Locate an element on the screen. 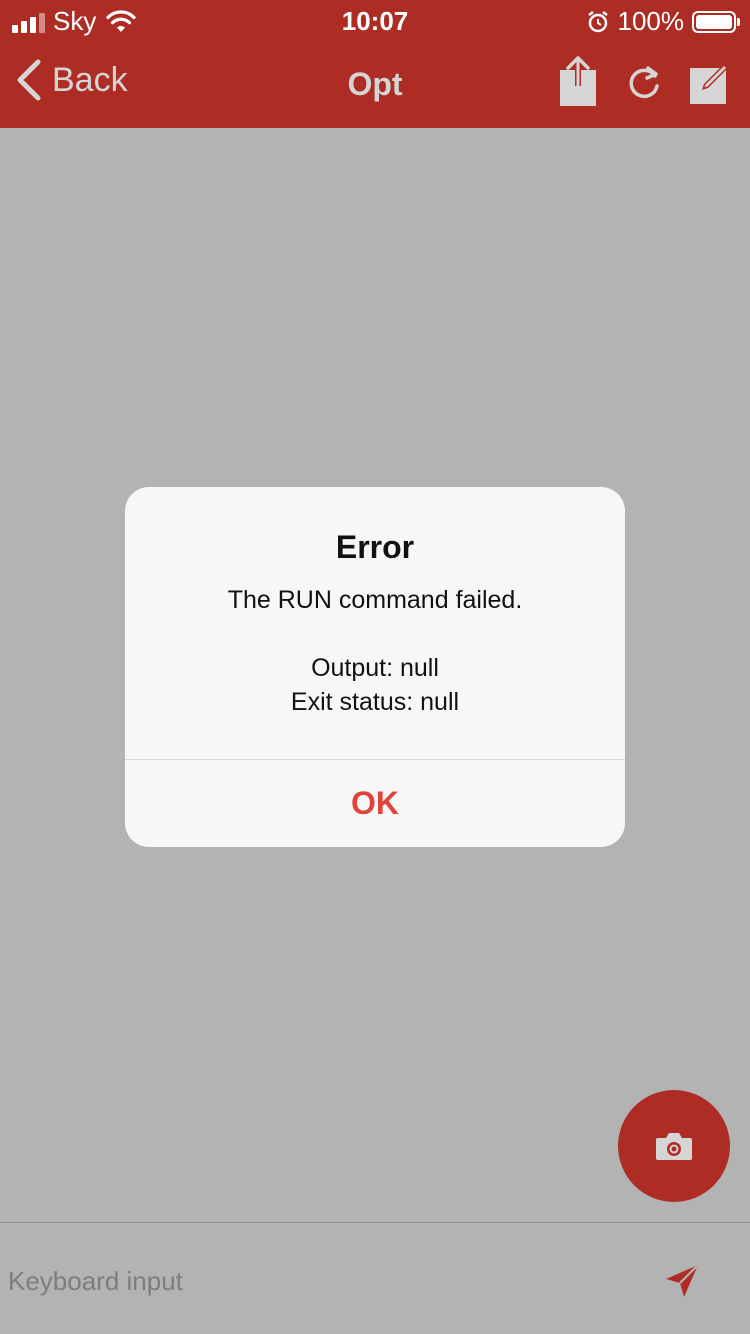 This screenshot has width=750, height=1334. ok-button: OK is located at coordinates (375, 803).